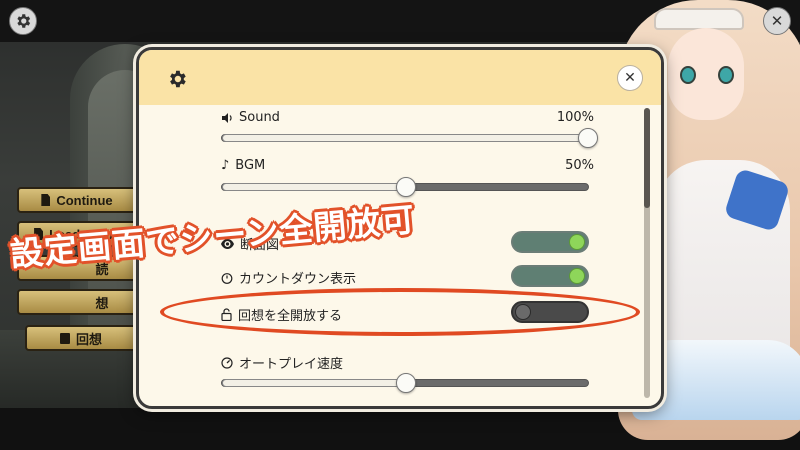 The image size is (800, 450). Describe the element at coordinates (227, 278) in the screenshot. I see `timer-icon` at that location.